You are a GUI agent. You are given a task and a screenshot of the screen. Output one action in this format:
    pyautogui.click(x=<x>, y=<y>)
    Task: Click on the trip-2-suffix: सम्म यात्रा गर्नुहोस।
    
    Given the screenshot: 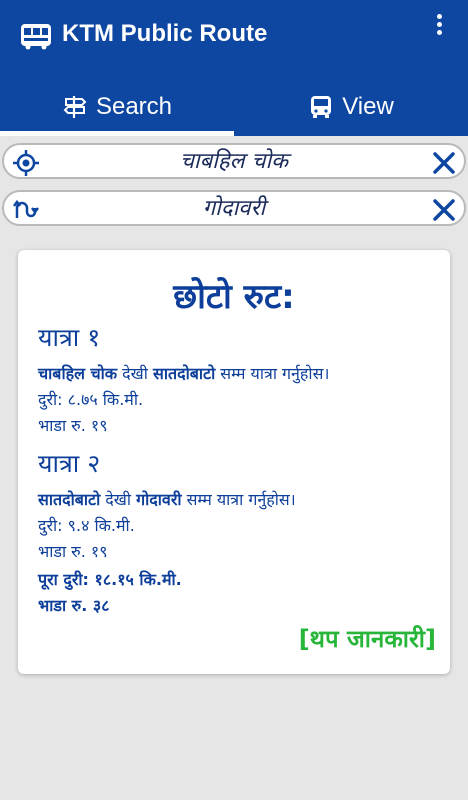 What is the action you would take?
    pyautogui.click(x=238, y=499)
    